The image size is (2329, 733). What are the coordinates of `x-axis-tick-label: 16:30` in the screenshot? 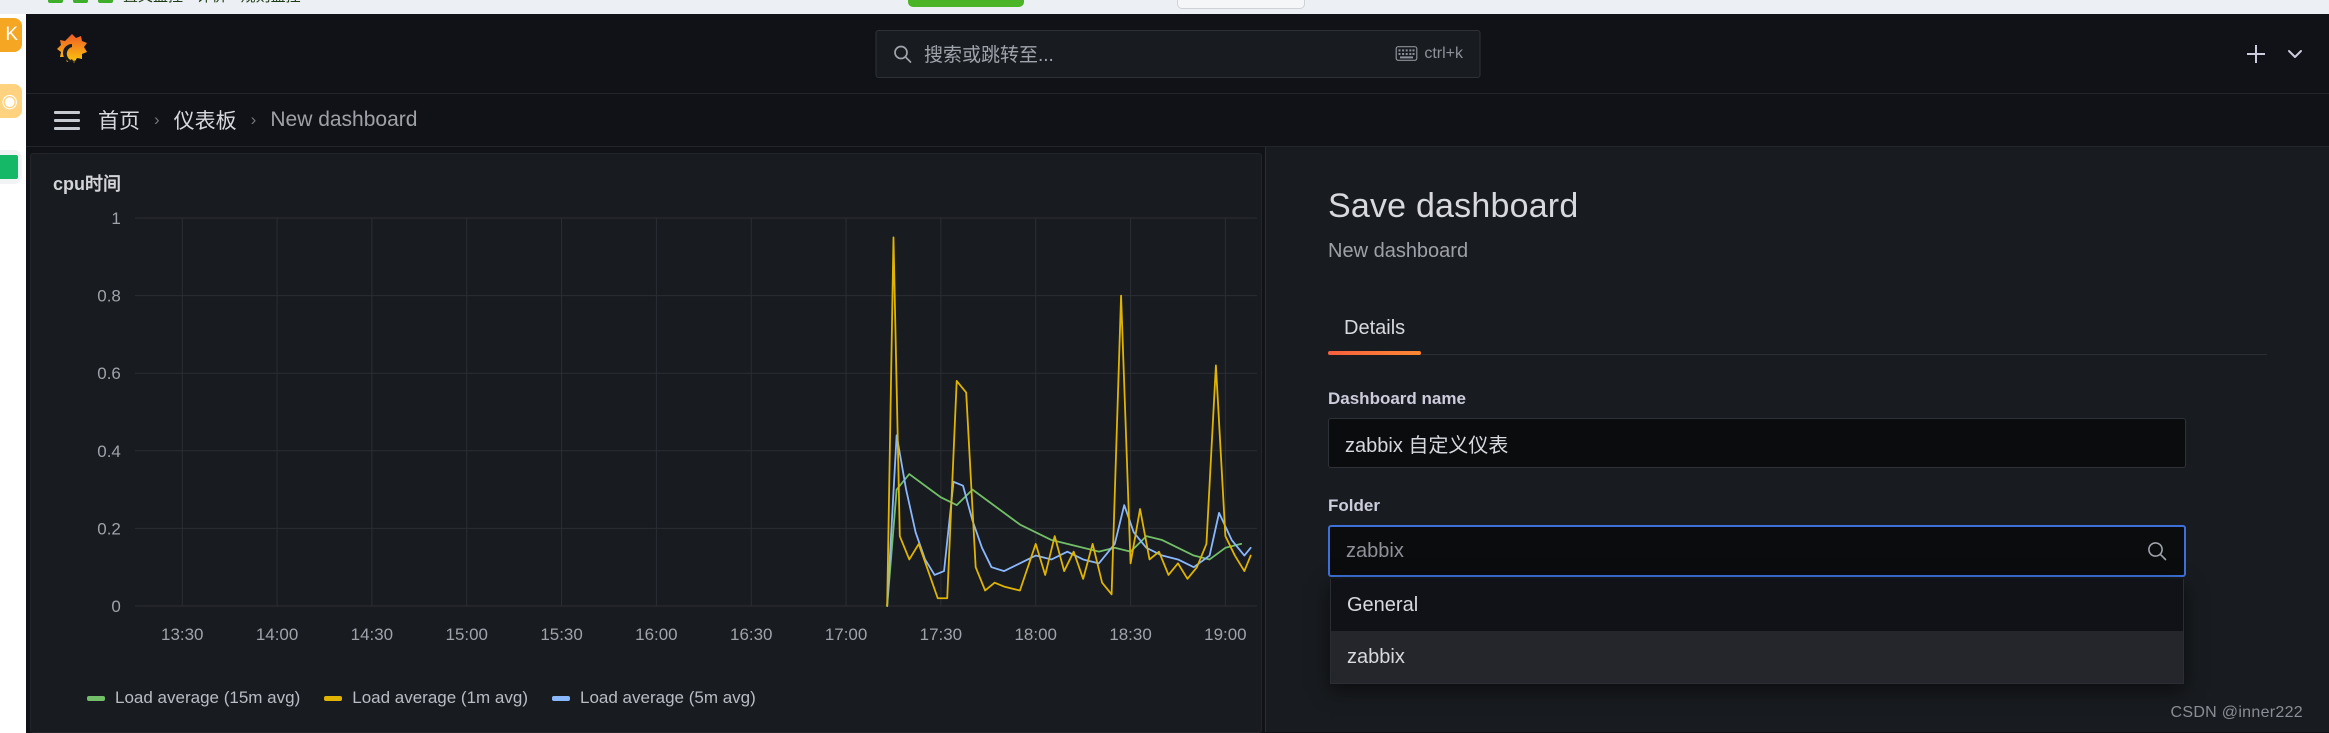 It's located at (751, 634).